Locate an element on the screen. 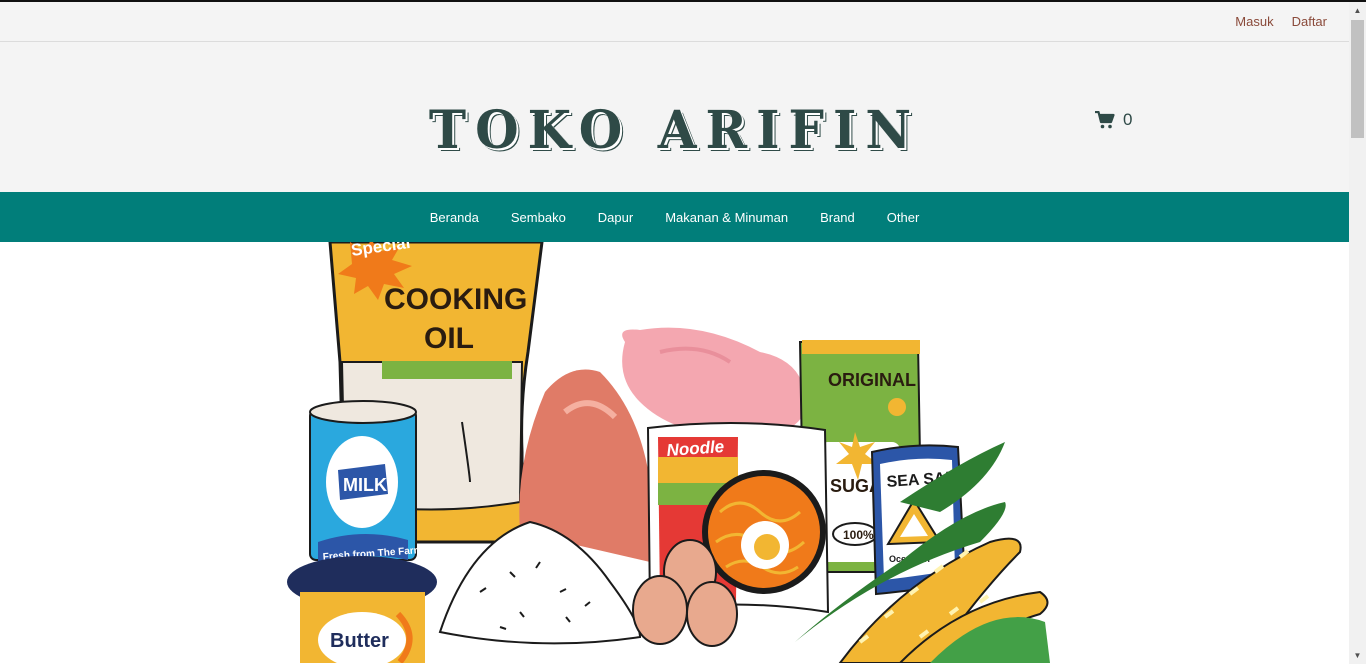  scroll-thumb is located at coordinates (1357, 79).